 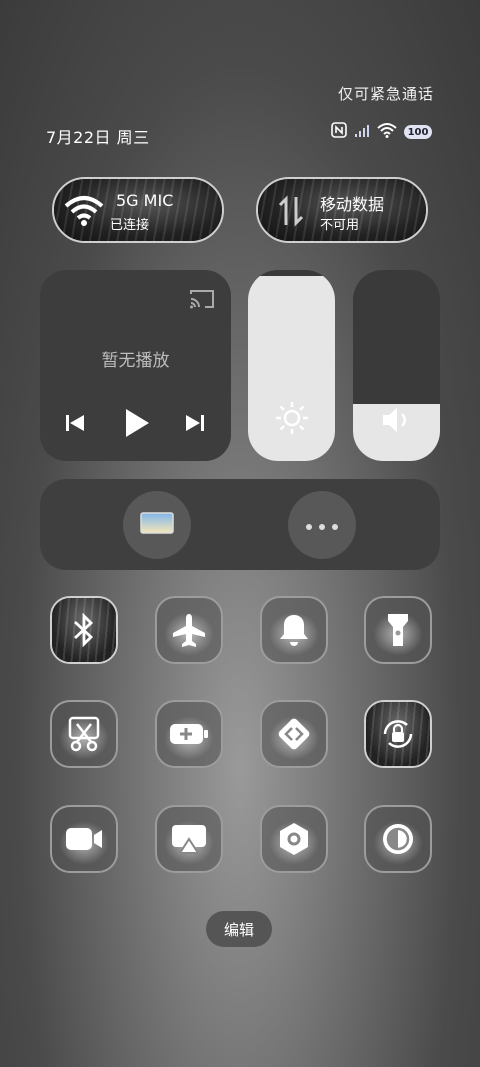 I want to click on settings-tile, so click(x=294, y=839).